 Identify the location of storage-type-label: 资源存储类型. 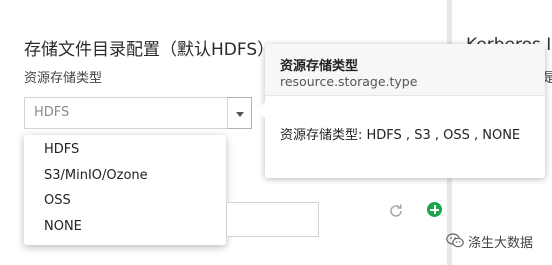
(63, 78).